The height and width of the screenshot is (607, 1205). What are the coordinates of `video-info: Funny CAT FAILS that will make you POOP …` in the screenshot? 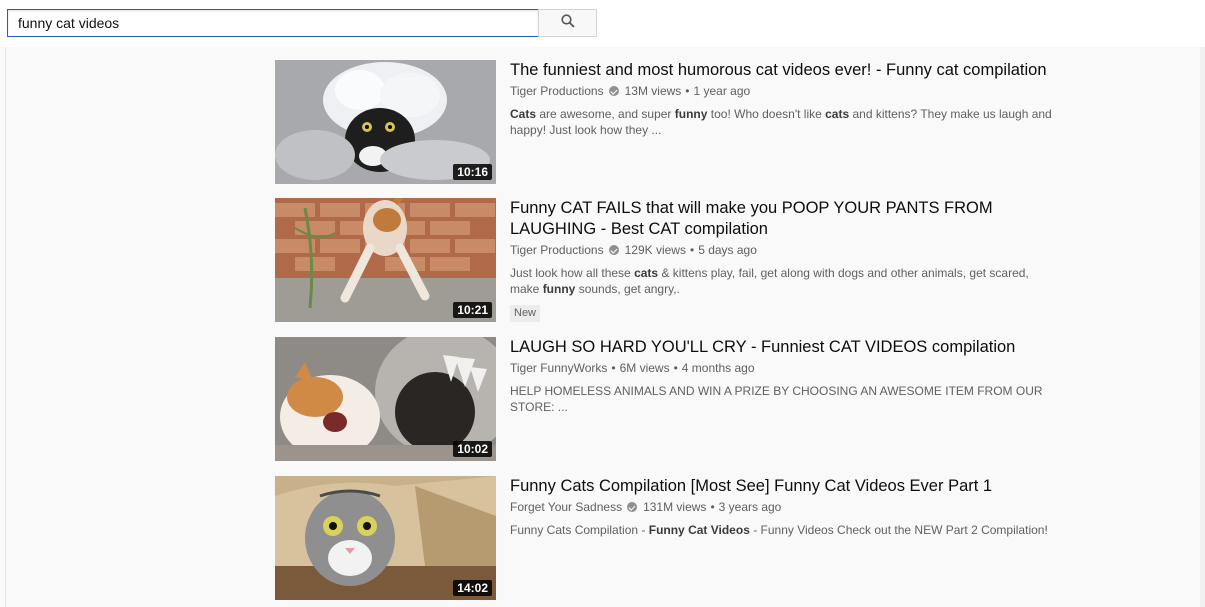 It's located at (782, 260).